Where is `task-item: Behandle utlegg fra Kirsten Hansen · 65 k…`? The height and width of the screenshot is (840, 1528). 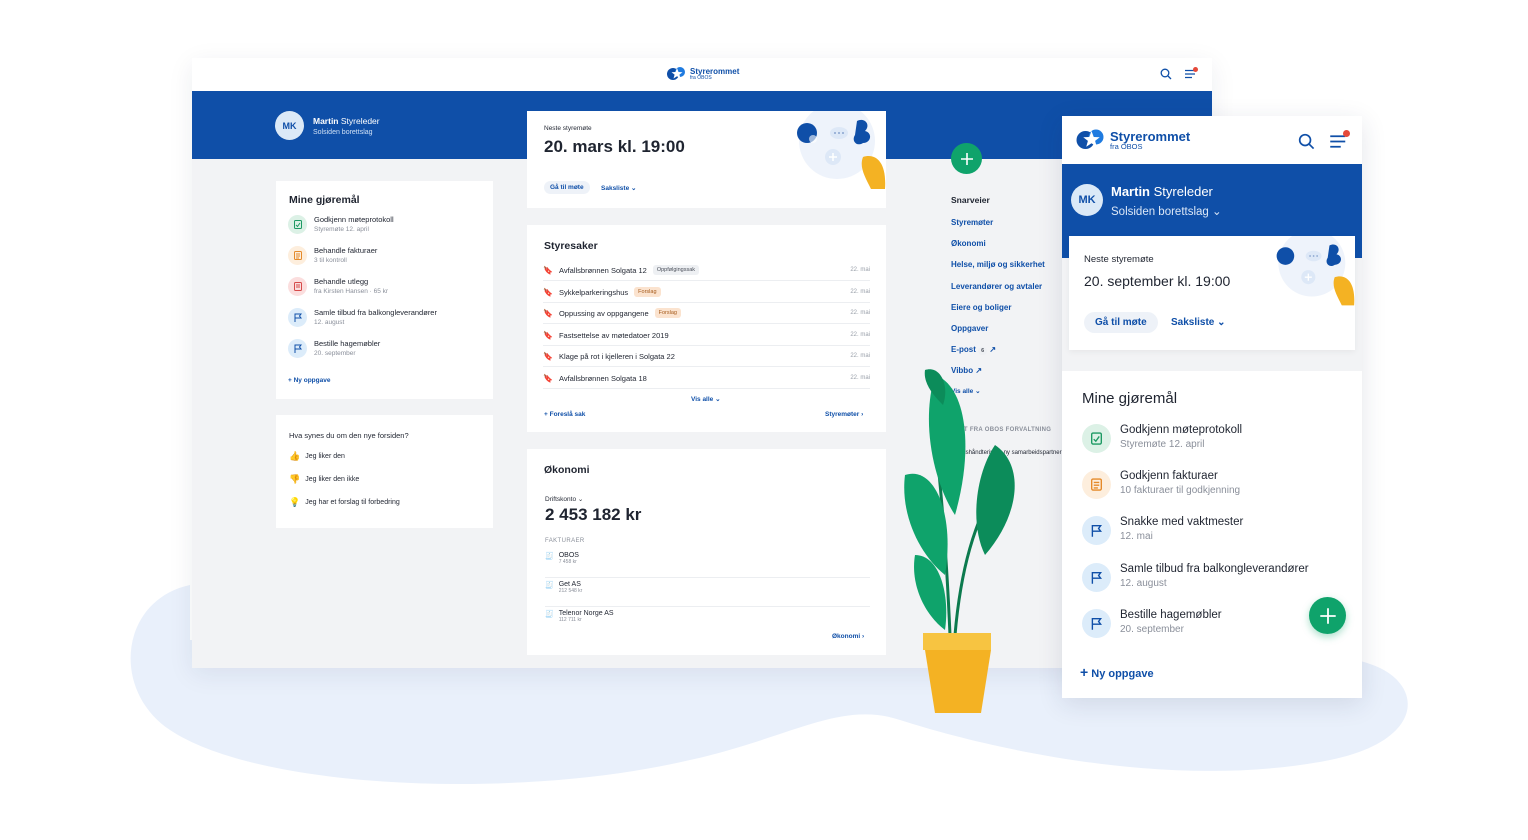 task-item: Behandle utlegg fra Kirsten Hansen · 65 k… is located at coordinates (338, 286).